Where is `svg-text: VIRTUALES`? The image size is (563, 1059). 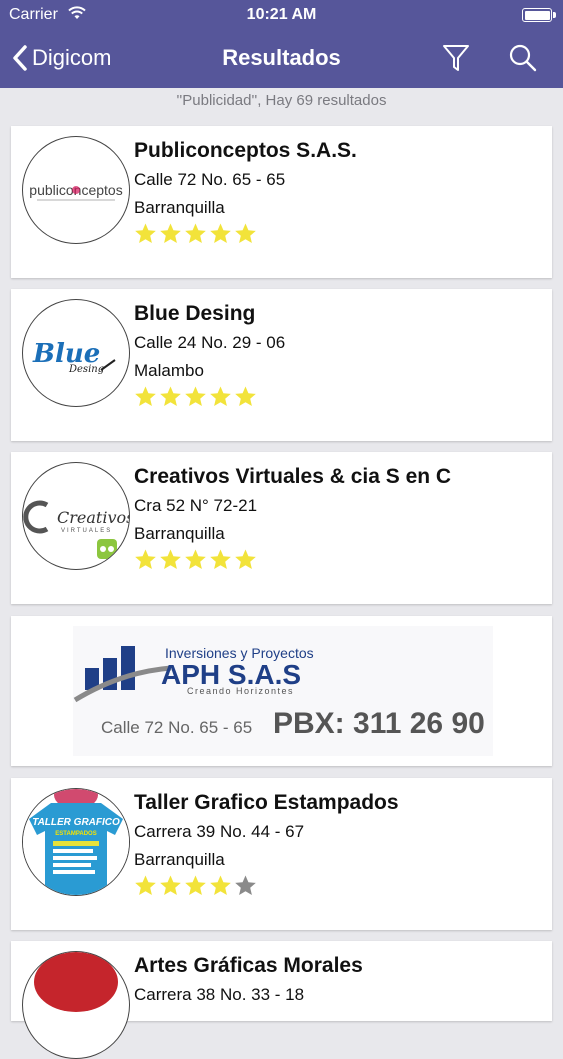 svg-text: VIRTUALES is located at coordinates (86, 531).